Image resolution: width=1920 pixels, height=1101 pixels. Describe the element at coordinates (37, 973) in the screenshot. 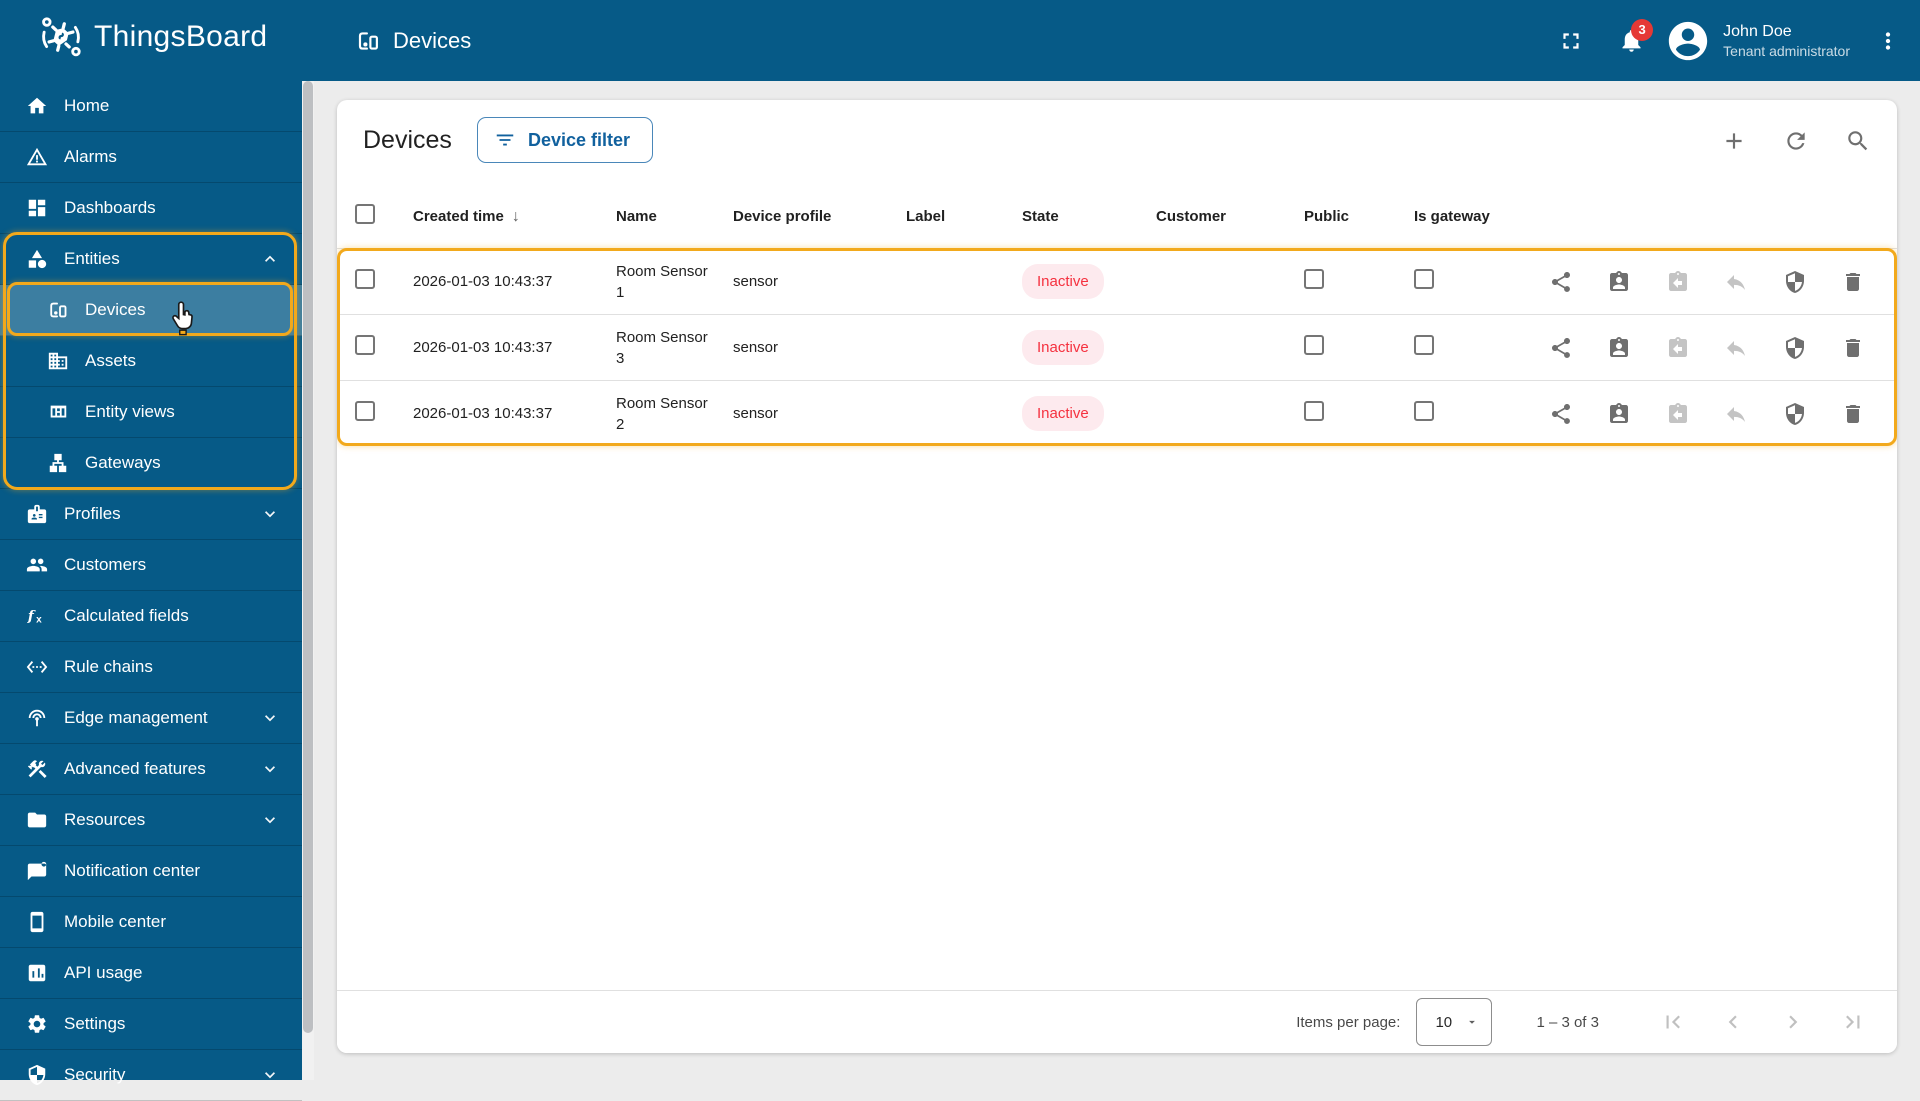

I see `api-usage-icon` at that location.